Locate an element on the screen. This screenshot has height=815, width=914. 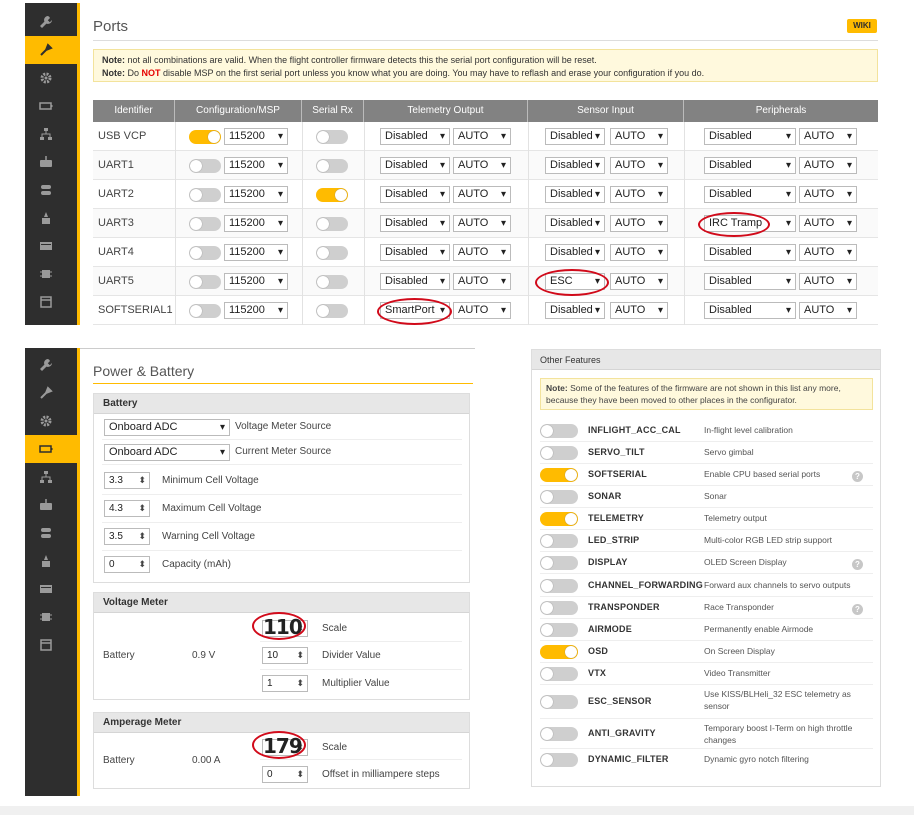
warn-cell-input: 3.5 is located at coordinates (127, 536).